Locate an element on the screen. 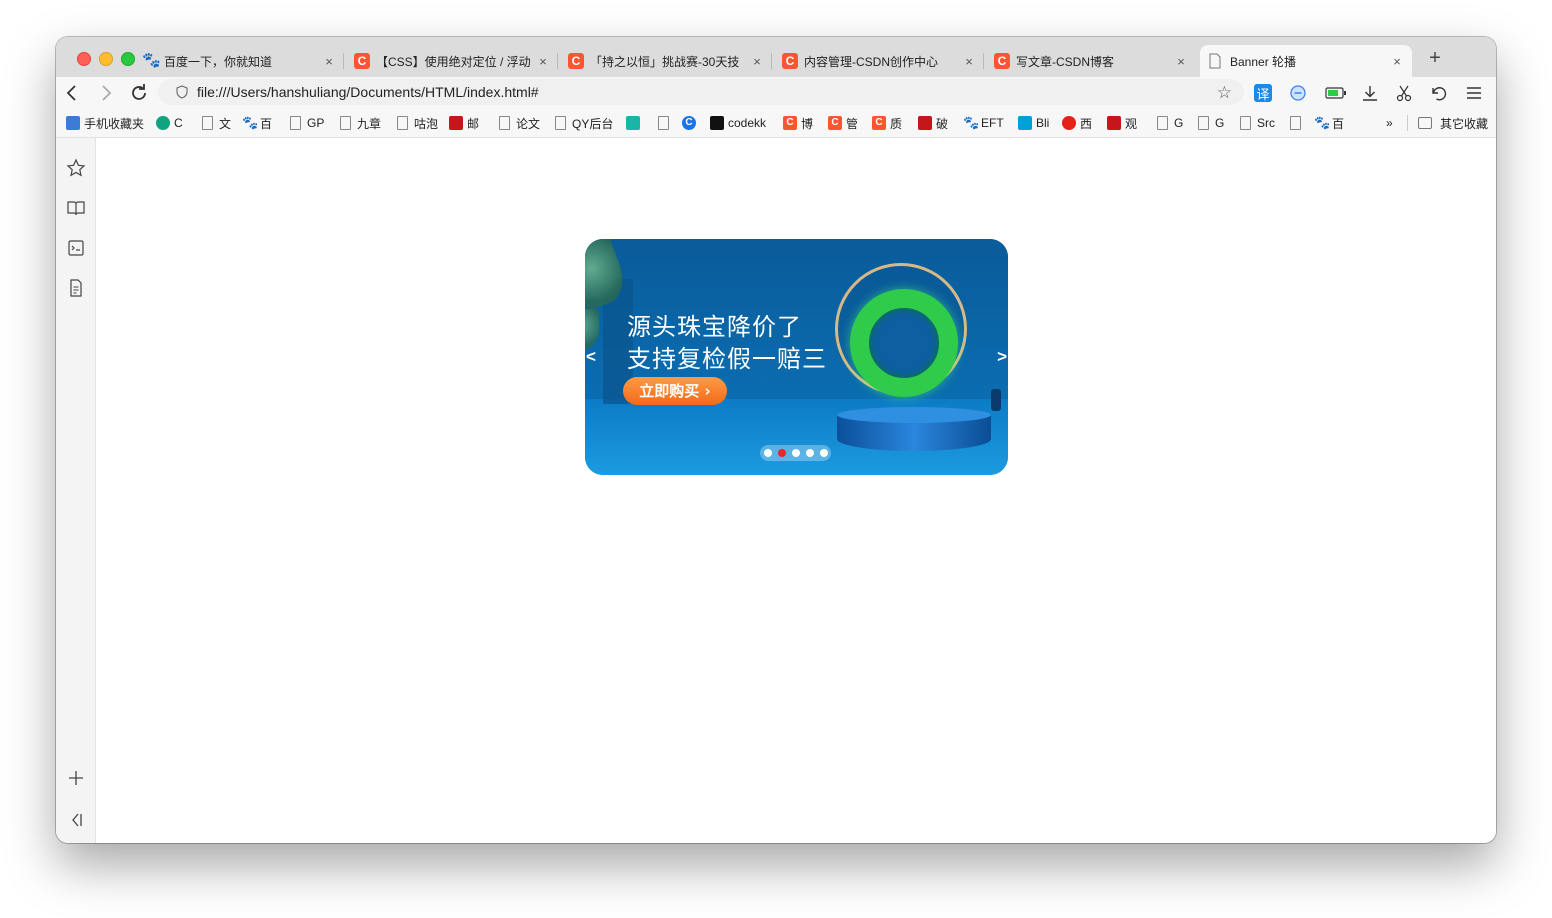  tab-challenge: C 「持之以恒」挑战赛-30天技 × is located at coordinates (670, 61).